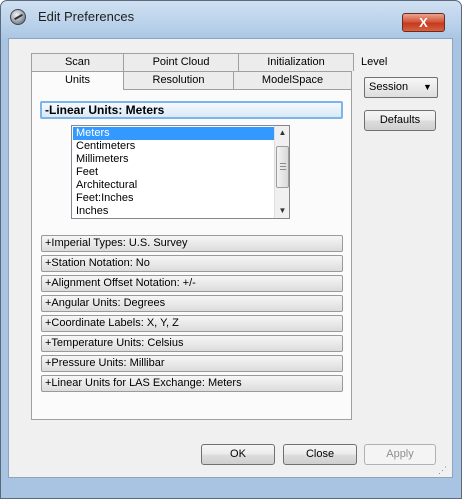 The height and width of the screenshot is (499, 462). Describe the element at coordinates (238, 454) in the screenshot. I see `ok-button: OK` at that location.